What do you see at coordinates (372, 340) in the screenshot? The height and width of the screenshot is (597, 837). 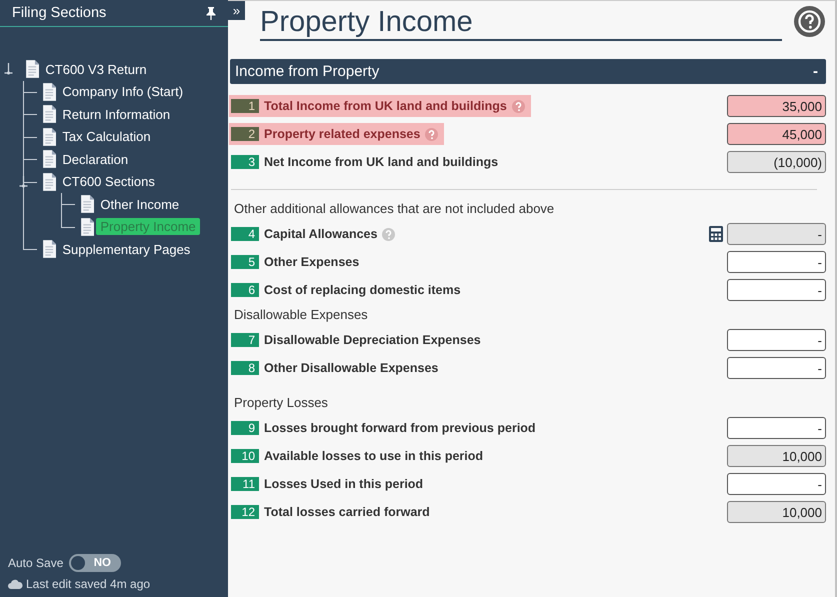 I see `line-label: Disallowable Depreciation Expenses` at bounding box center [372, 340].